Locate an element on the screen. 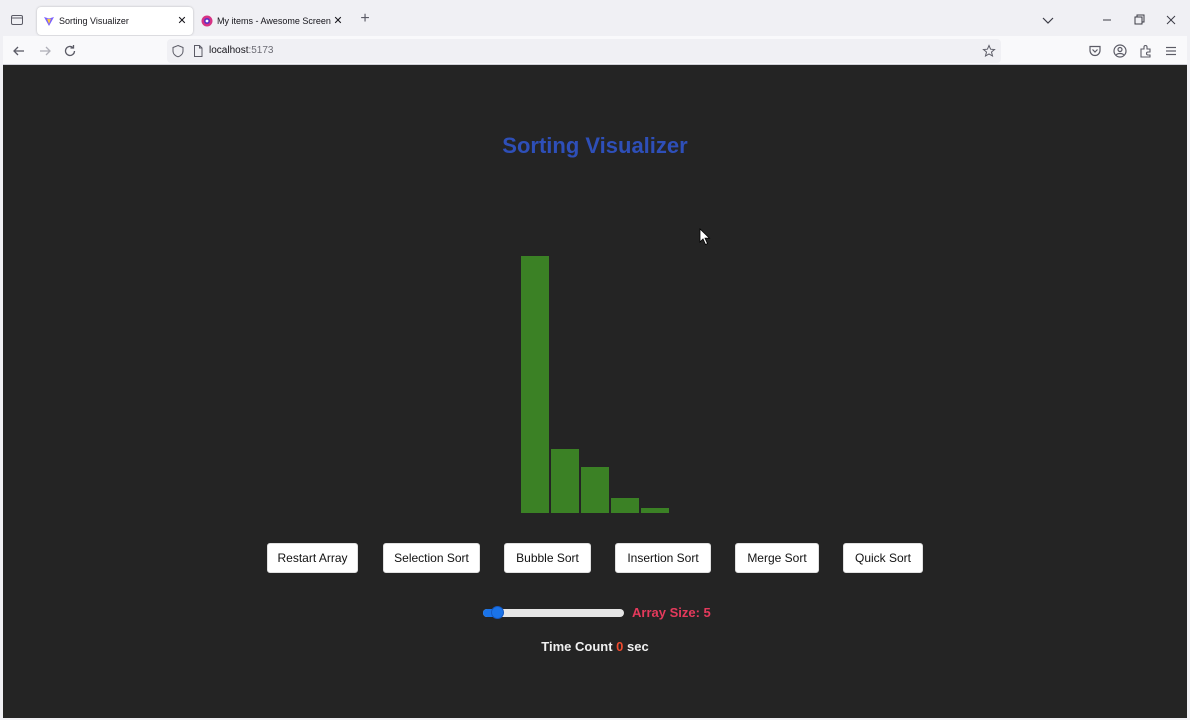 The width and height of the screenshot is (1190, 720). array-size-label: Array Size: 5 is located at coordinates (671, 612).